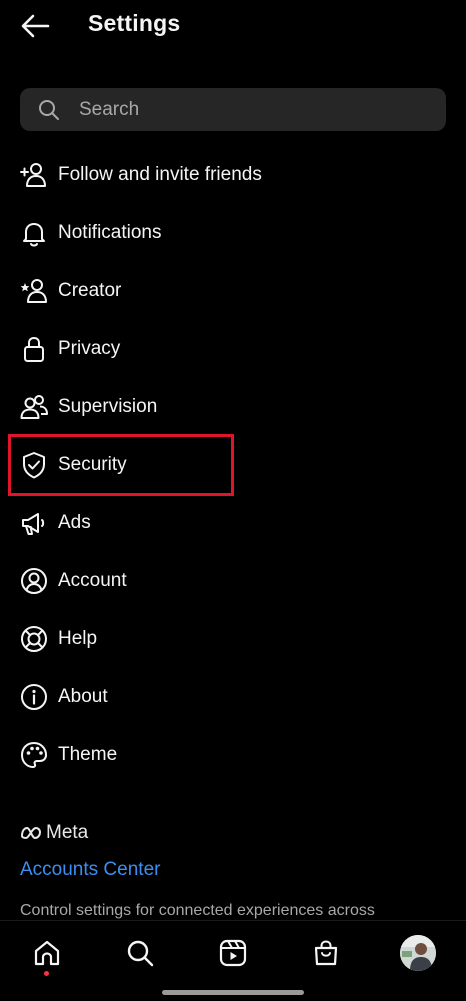  Describe the element at coordinates (90, 290) in the screenshot. I see `menu-item-label: Creator` at that location.